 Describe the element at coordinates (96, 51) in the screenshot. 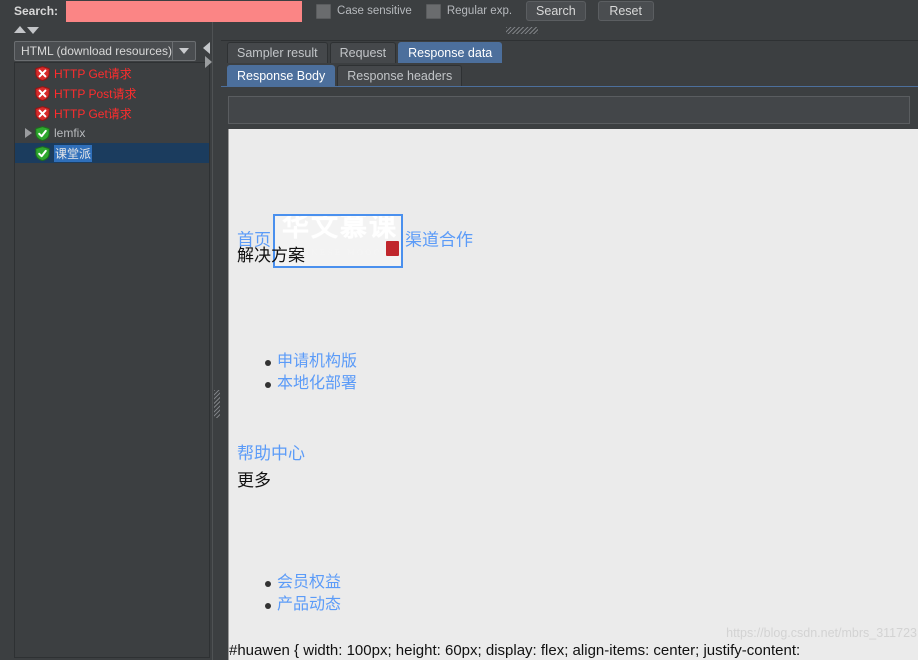

I see `renderer-combobox-value: HTML (download resources)` at that location.